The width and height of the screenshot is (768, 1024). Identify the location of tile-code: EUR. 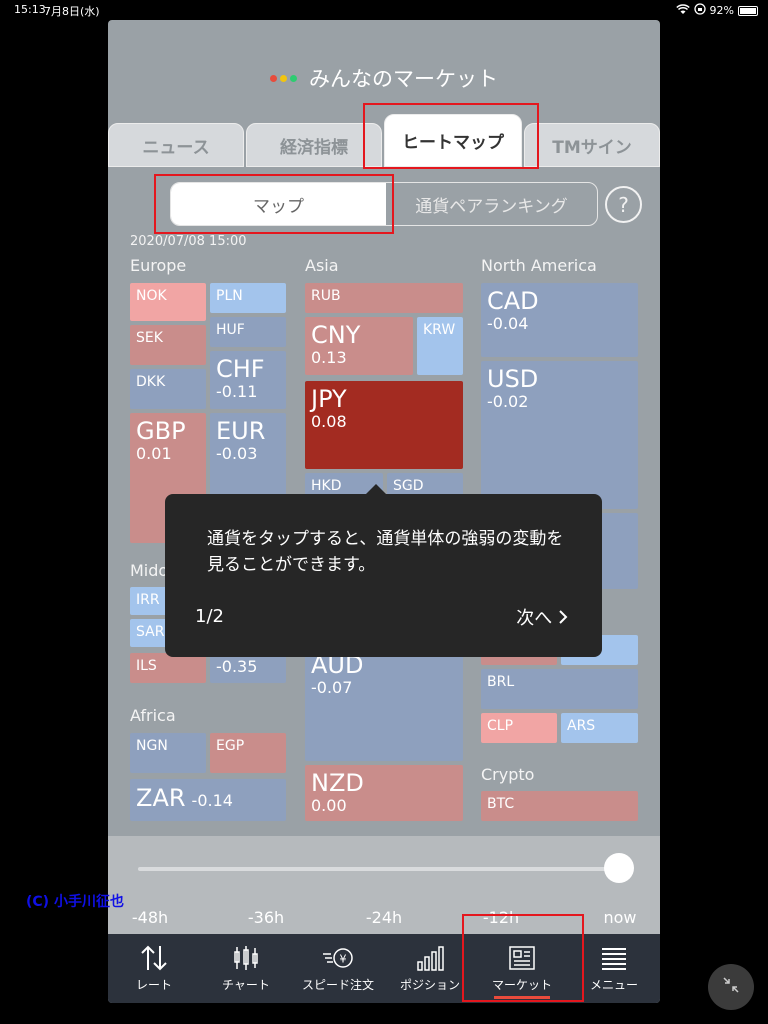
(241, 431).